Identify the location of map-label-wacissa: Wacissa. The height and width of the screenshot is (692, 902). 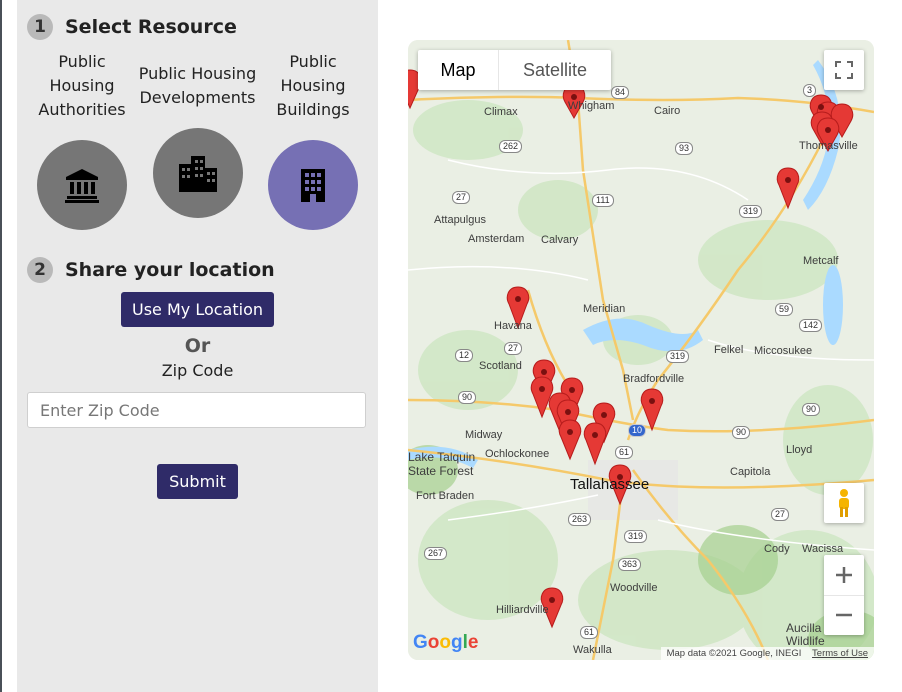
(823, 549).